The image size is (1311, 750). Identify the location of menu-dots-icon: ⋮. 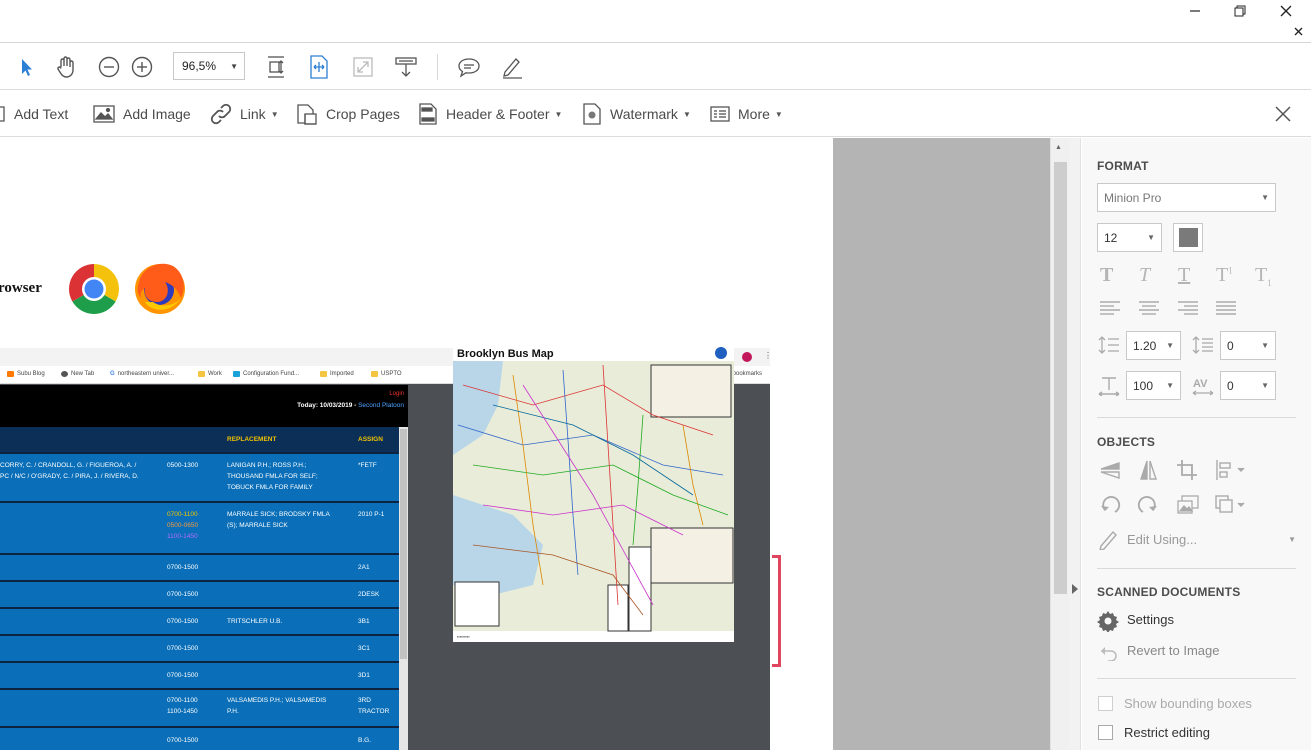
(767, 355).